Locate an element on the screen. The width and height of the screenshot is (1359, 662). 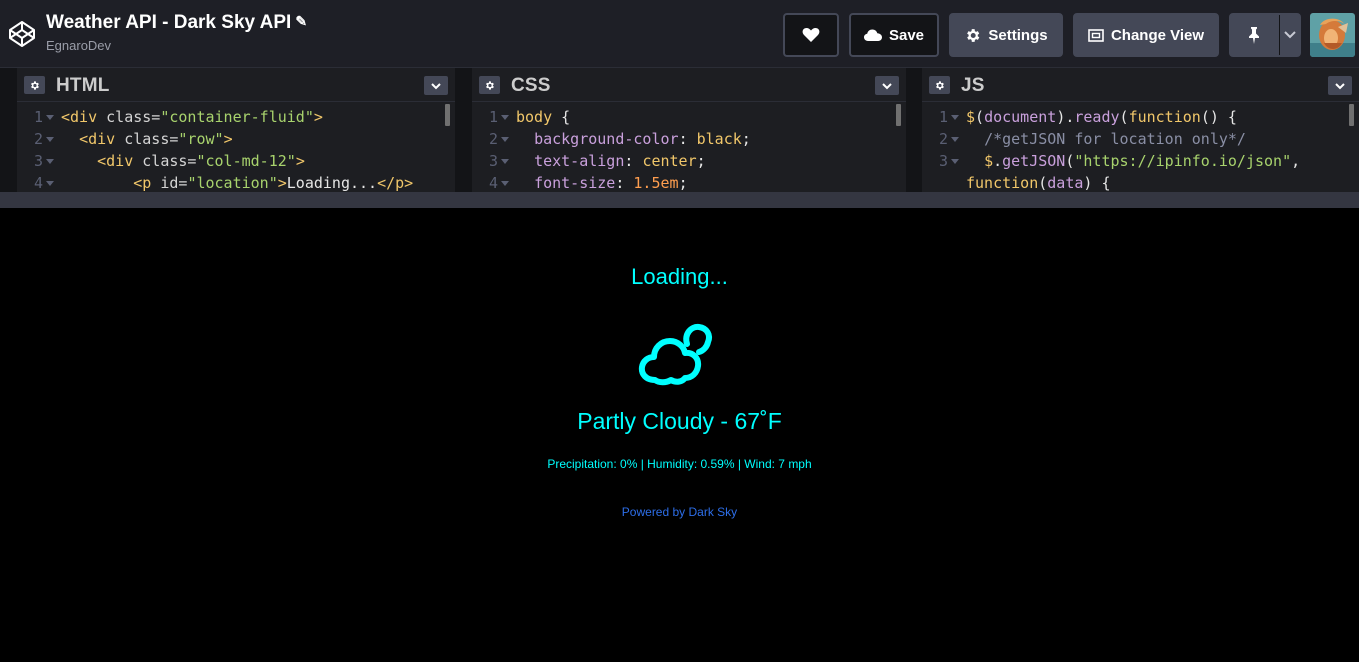
code-text: $.getJSON("https://ipinfo.io/json", is located at coordinates (1133, 161).